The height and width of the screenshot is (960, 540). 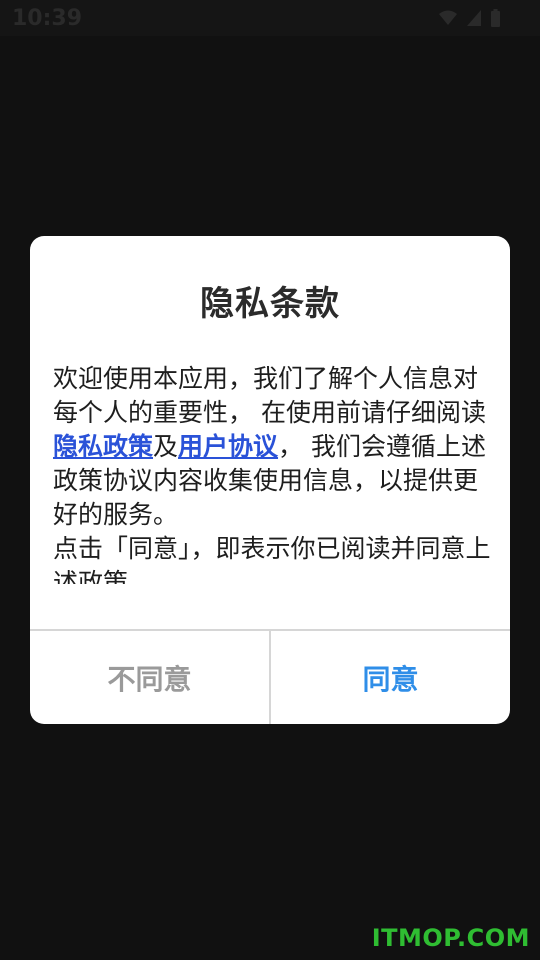 I want to click on privacy-policy-link: 隐私政策, so click(x=103, y=446).